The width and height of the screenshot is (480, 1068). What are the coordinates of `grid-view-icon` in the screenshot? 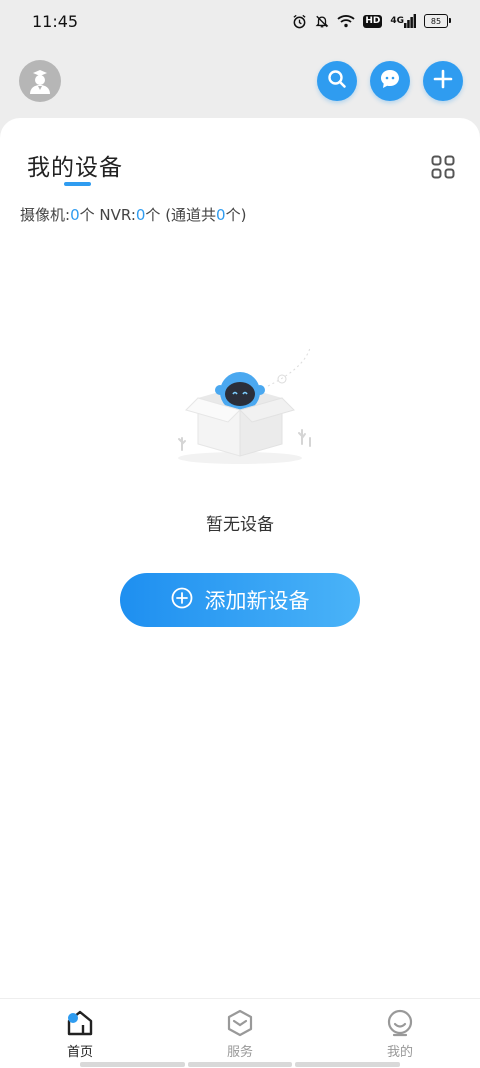 It's located at (443, 167).